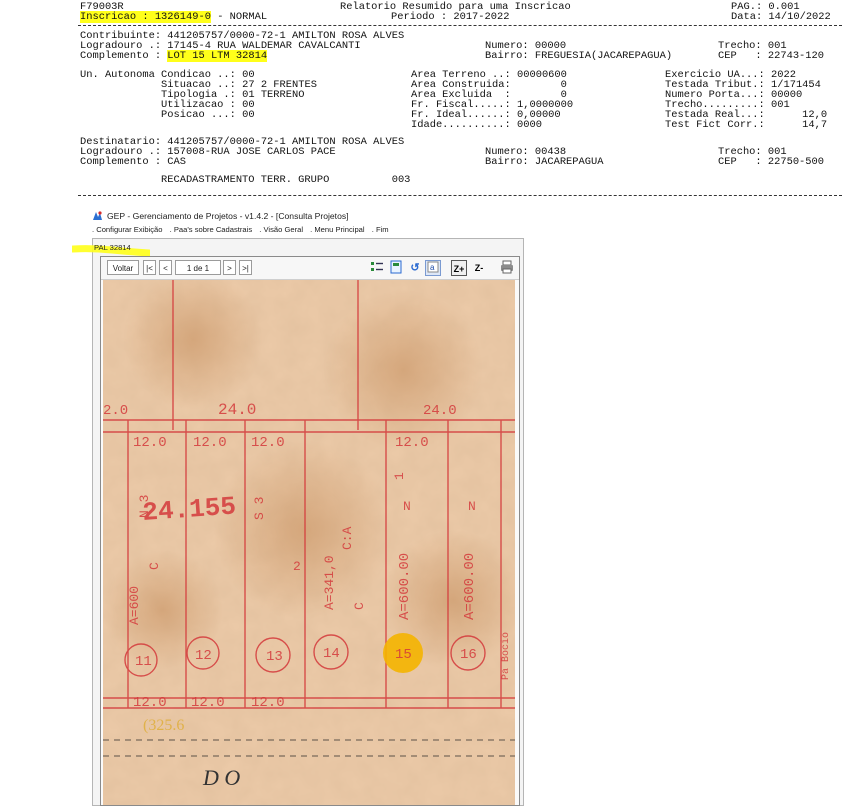 The width and height of the screenshot is (852, 806). What do you see at coordinates (211, 229) in the screenshot?
I see `menu-item-paas: . Paa's sobre Cadastrais` at bounding box center [211, 229].